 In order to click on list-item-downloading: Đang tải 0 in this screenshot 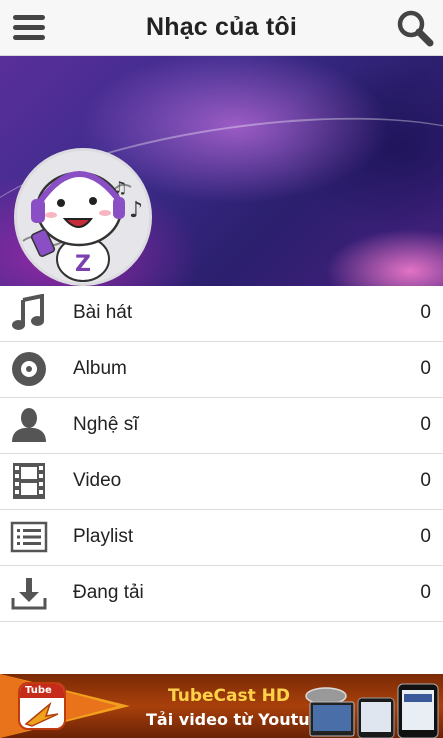, I will do `click(221, 594)`.